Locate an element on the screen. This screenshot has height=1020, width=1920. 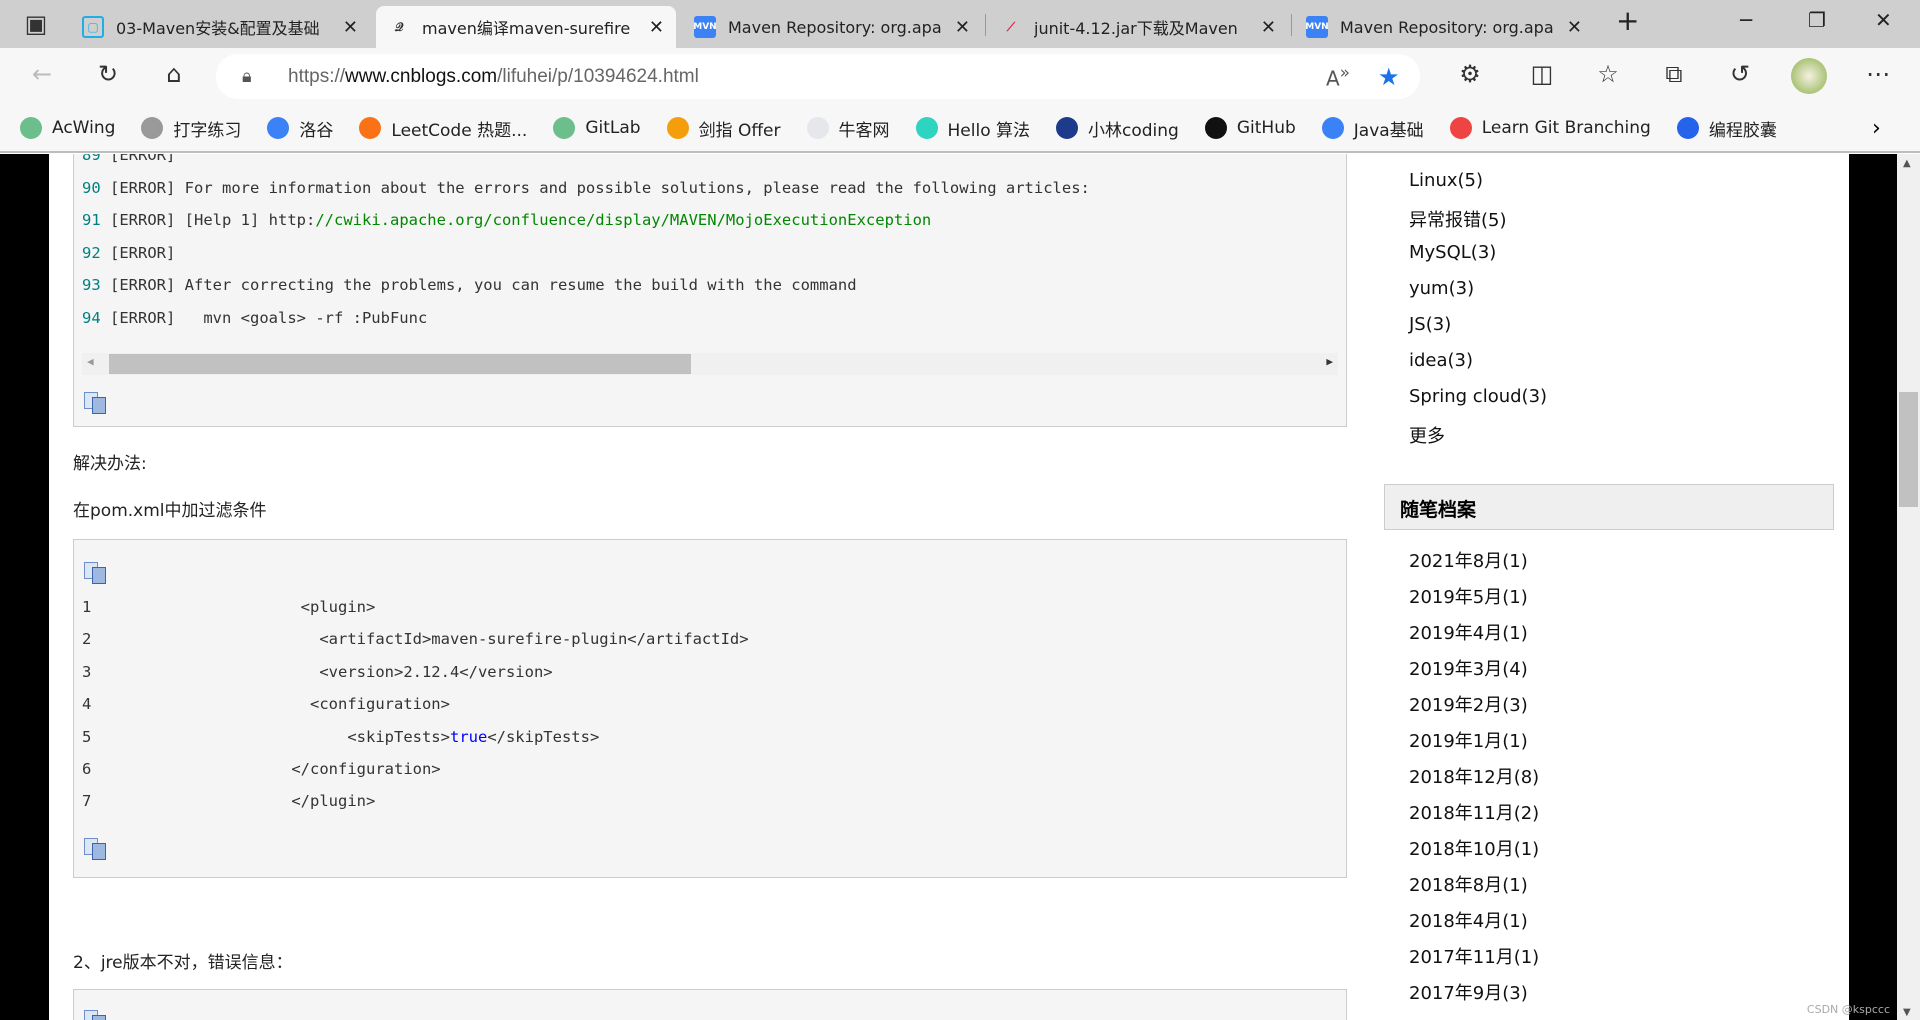
bookmark-label: Java基础 is located at coordinates (1388, 130).